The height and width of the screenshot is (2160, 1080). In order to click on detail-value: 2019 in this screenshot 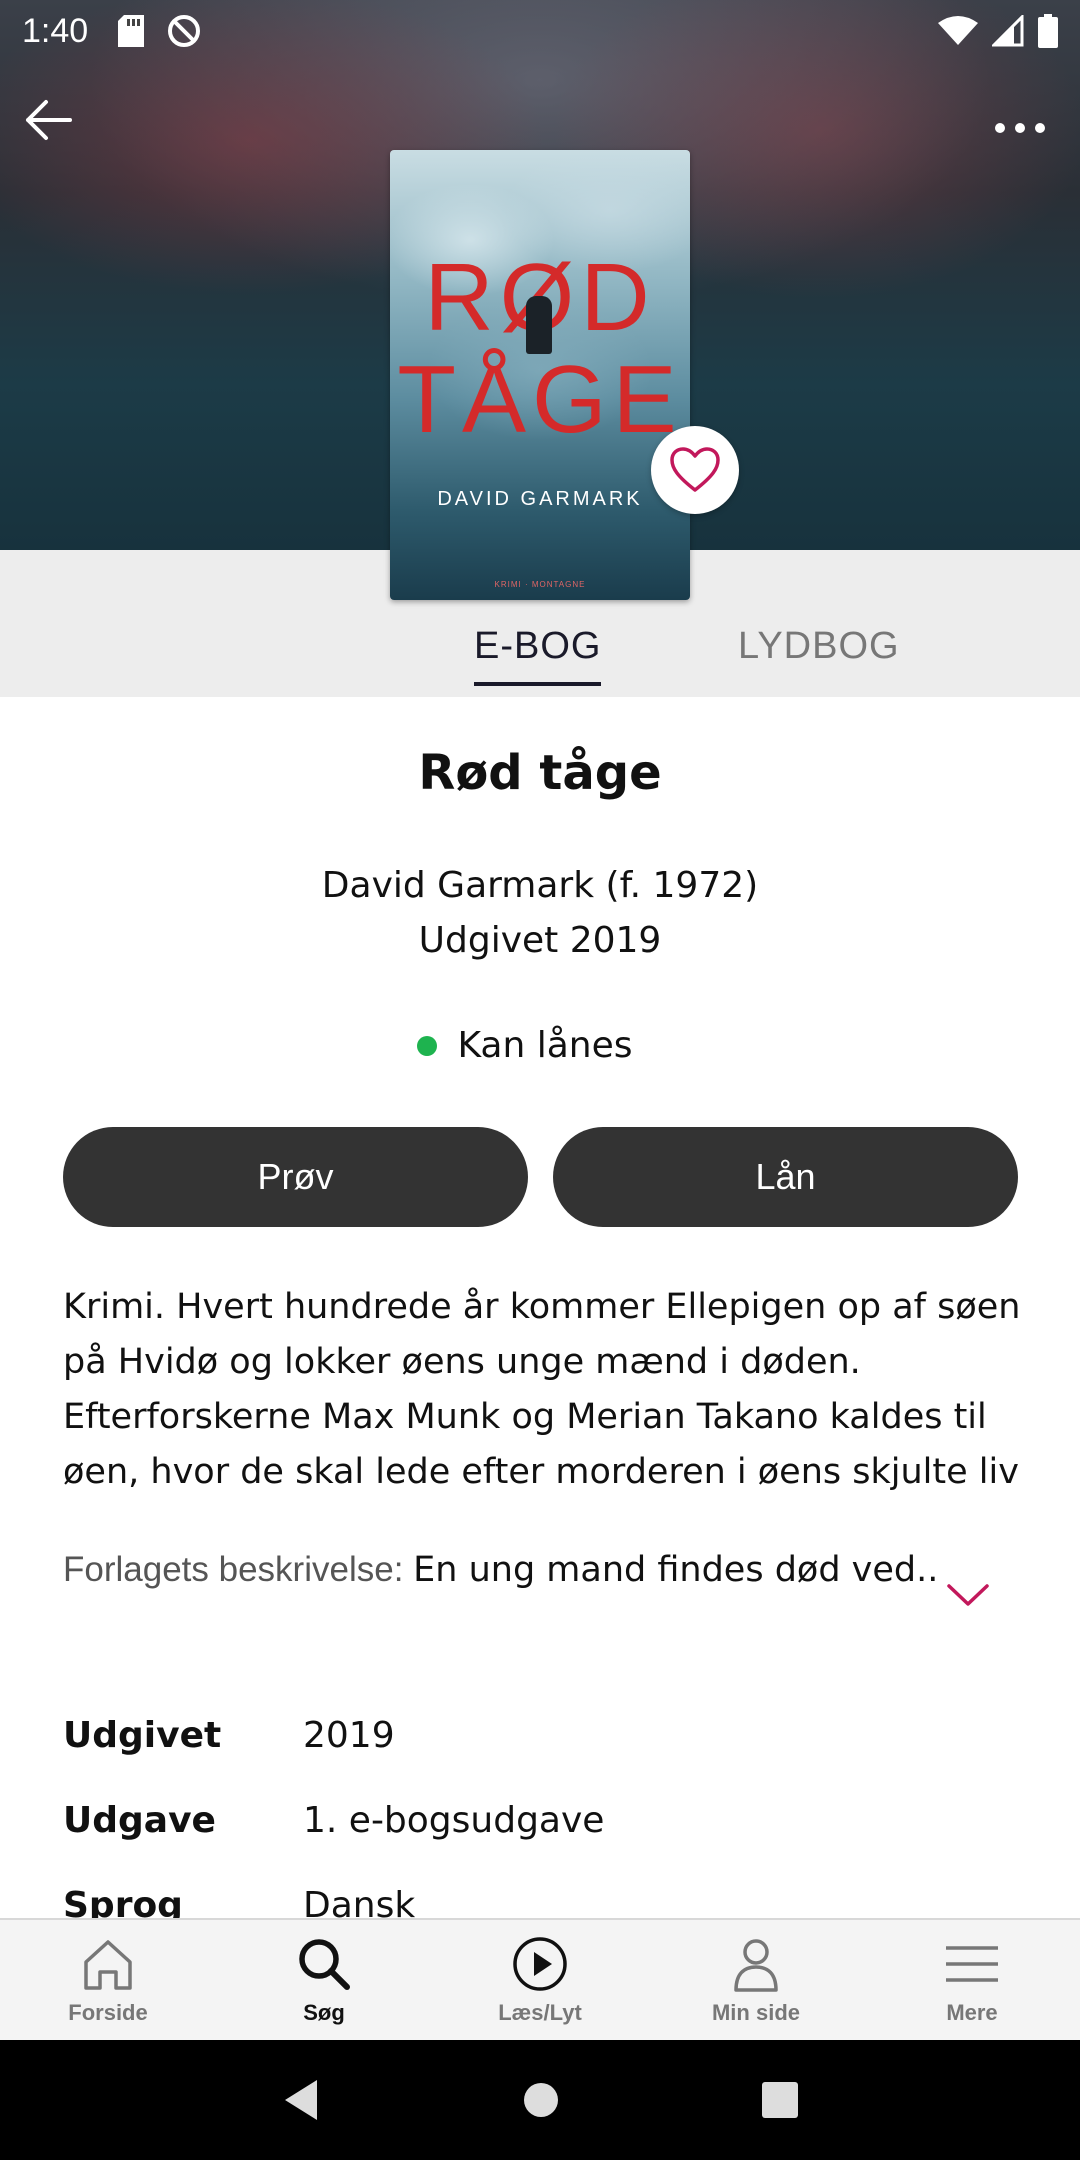, I will do `click(349, 1735)`.